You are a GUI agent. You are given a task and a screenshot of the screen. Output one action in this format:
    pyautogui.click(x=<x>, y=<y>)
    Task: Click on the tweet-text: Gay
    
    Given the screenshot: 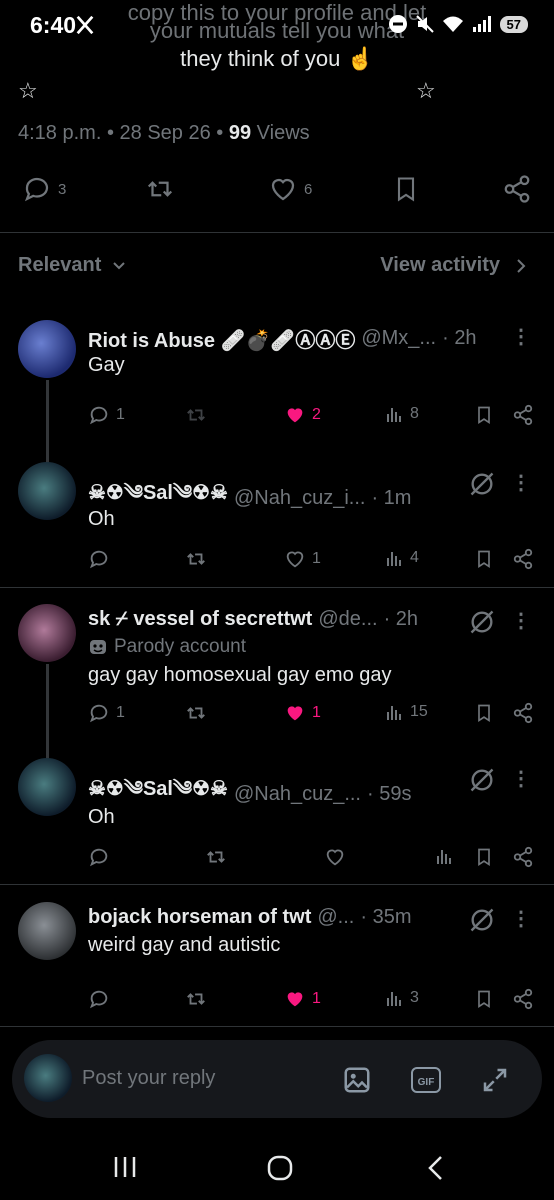 What is the action you would take?
    pyautogui.click(x=106, y=365)
    